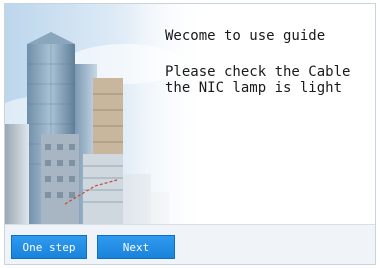 The height and width of the screenshot is (268, 380). What do you see at coordinates (190, 244) in the screenshot?
I see `button-bar: One step Next` at bounding box center [190, 244].